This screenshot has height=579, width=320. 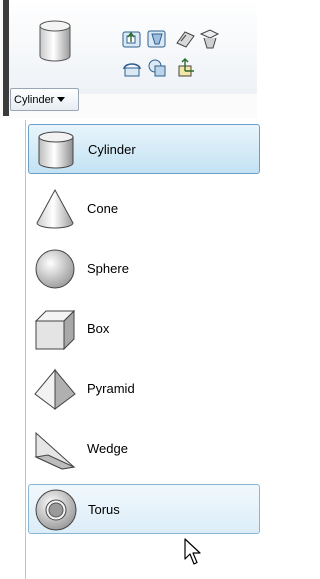 I want to click on menu-item-pyramid: Pyramid, so click(x=144, y=389).